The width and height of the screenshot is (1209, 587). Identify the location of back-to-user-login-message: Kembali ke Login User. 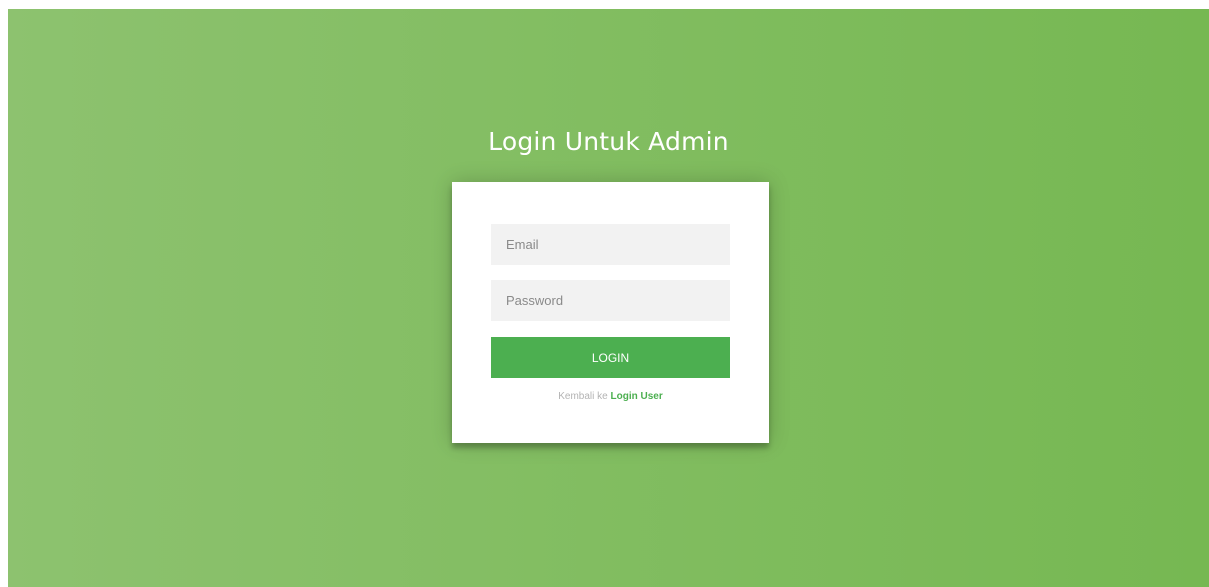
(610, 396).